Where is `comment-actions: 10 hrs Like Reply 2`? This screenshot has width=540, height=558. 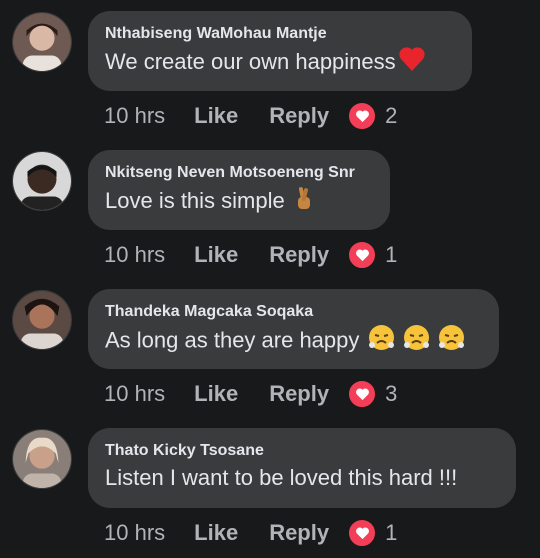 comment-actions: 10 hrs Like Reply 2 is located at coordinates (250, 116).